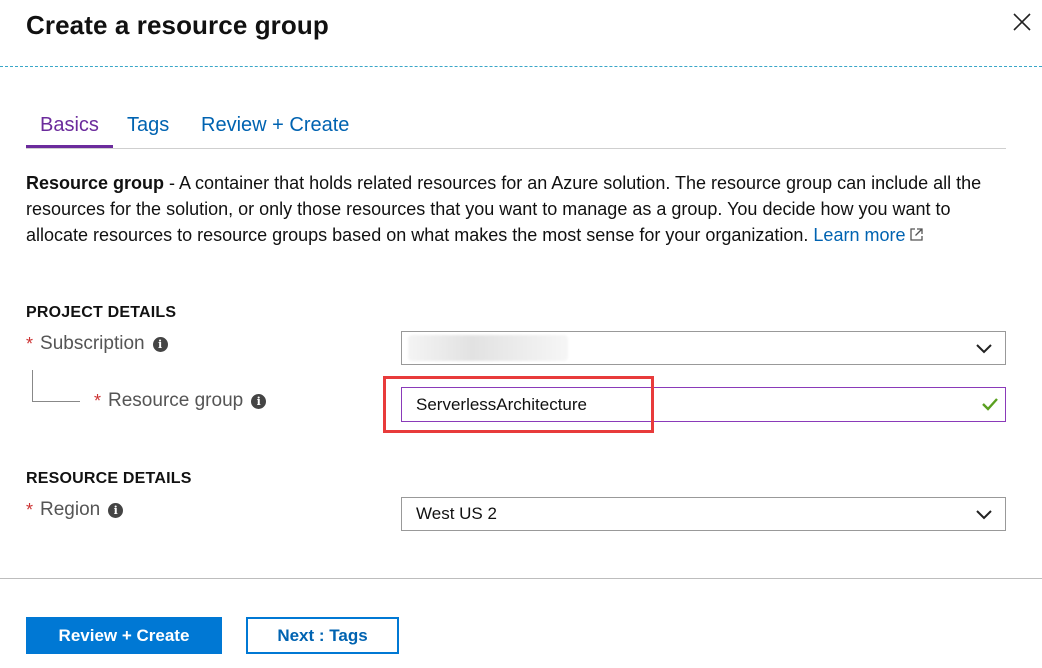 The height and width of the screenshot is (668, 1042). What do you see at coordinates (521, 578) in the screenshot?
I see `footer-divider` at bounding box center [521, 578].